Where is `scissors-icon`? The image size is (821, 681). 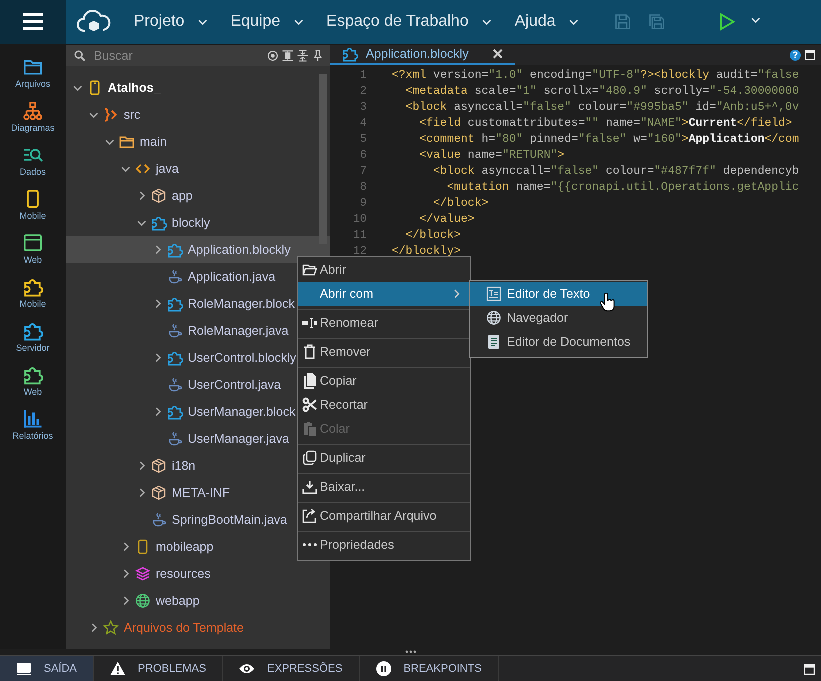
scissors-icon is located at coordinates (310, 405).